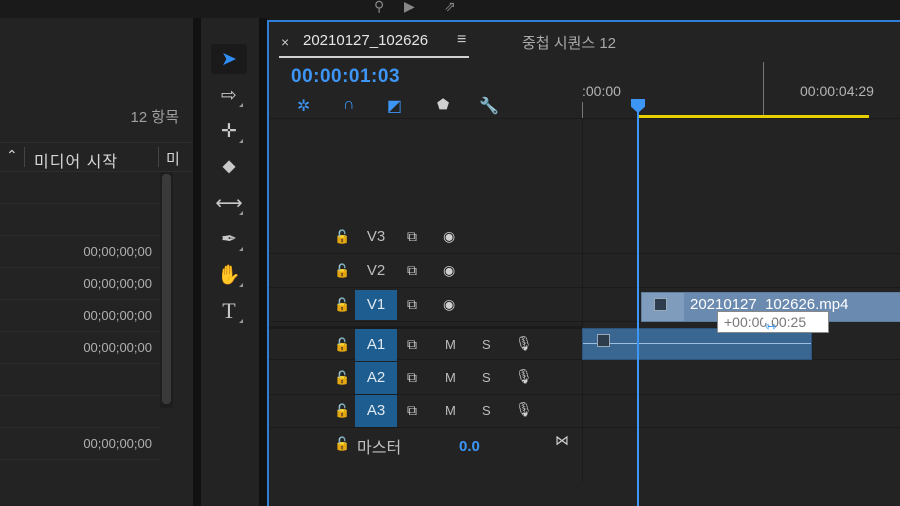  What do you see at coordinates (376, 305) in the screenshot?
I see `track-label: V1` at bounding box center [376, 305].